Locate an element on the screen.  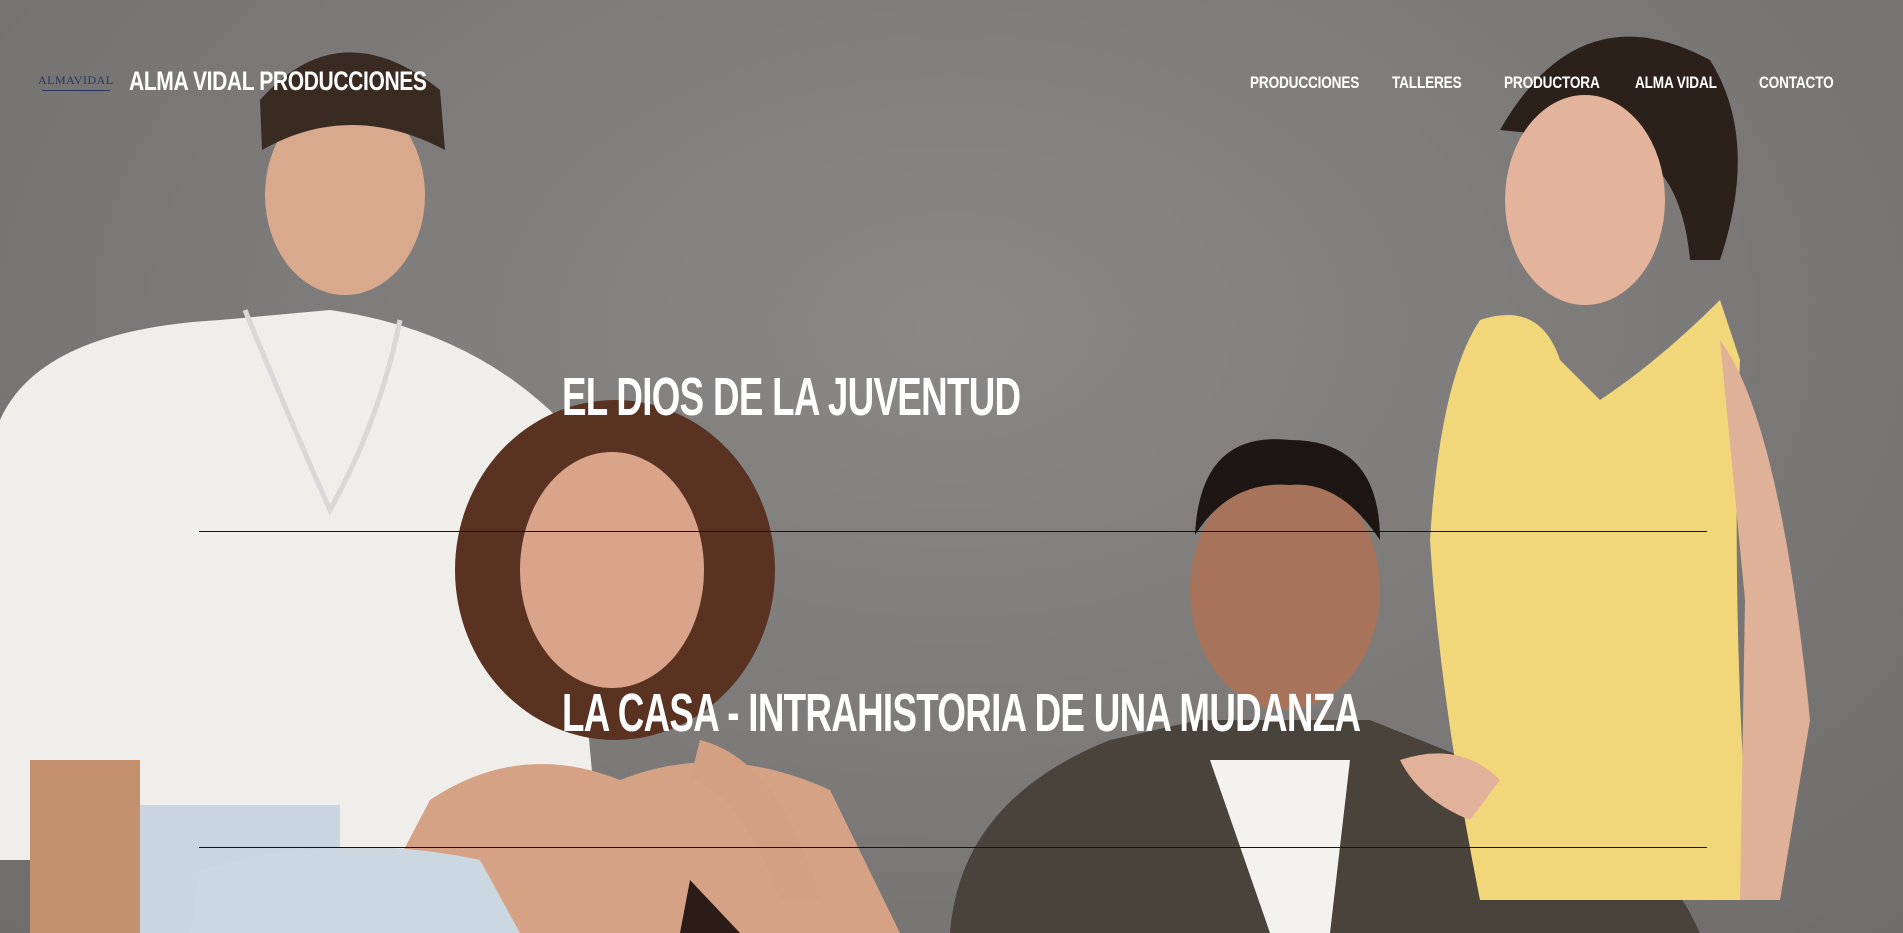
nav-item-alma-vidal: ALMA VIDAL is located at coordinates (1676, 83).